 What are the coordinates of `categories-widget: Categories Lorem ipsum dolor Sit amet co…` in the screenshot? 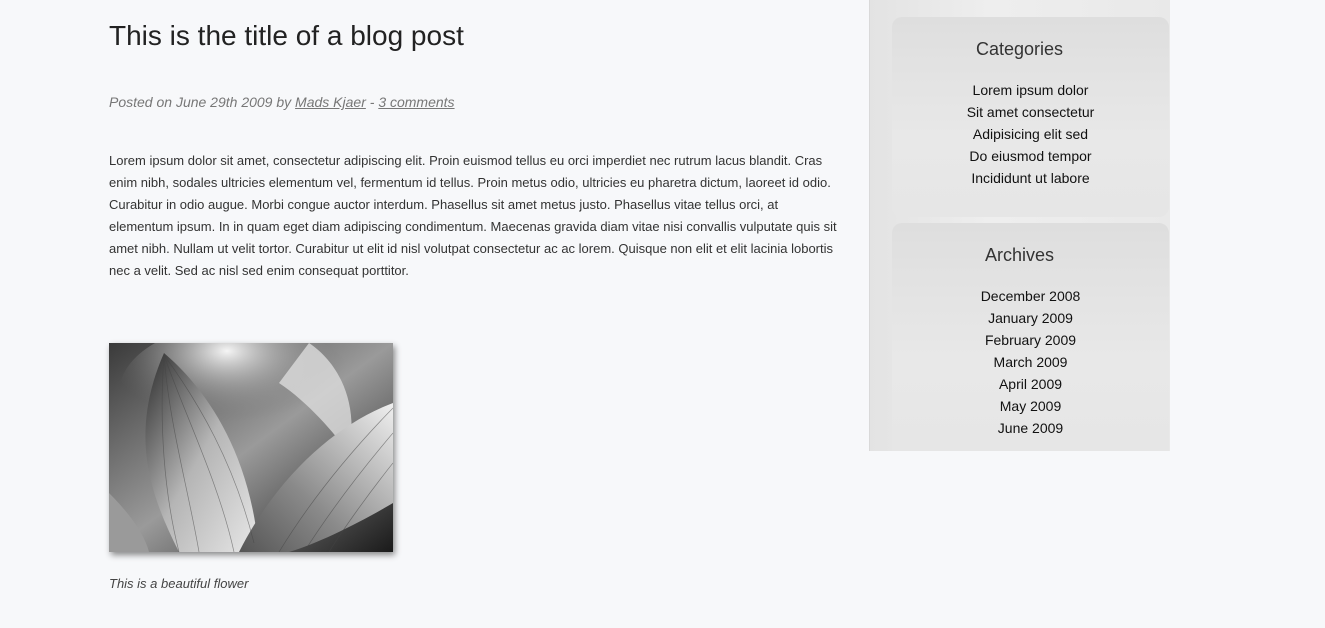 It's located at (1030, 117).